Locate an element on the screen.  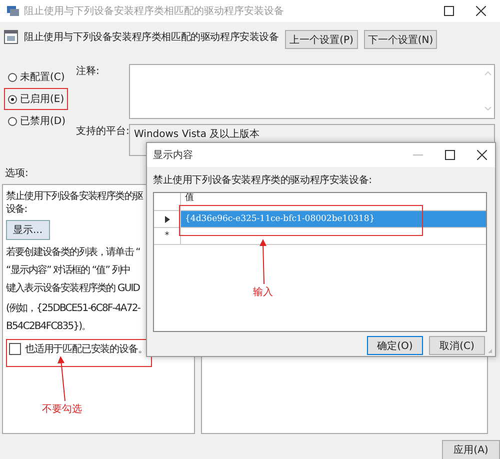
resize-grip-icon is located at coordinates (490, 351).